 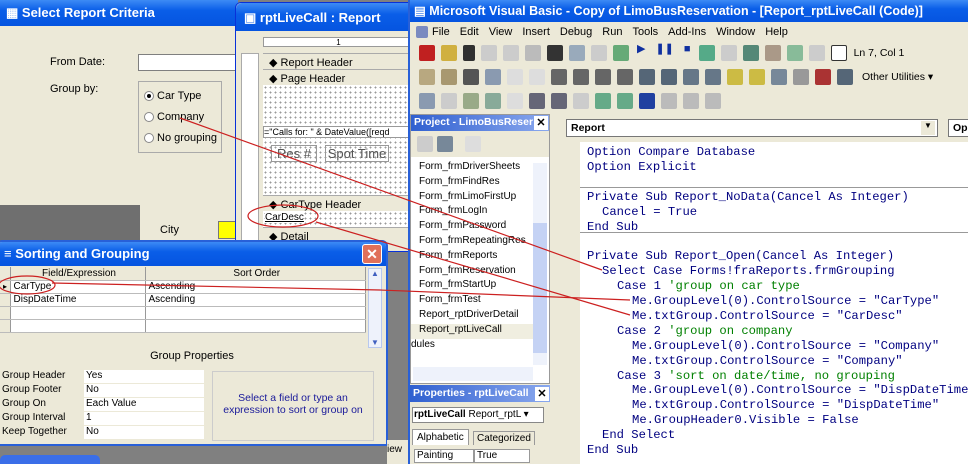 I want to click on annotation-line-cartype, so click(x=341, y=291).